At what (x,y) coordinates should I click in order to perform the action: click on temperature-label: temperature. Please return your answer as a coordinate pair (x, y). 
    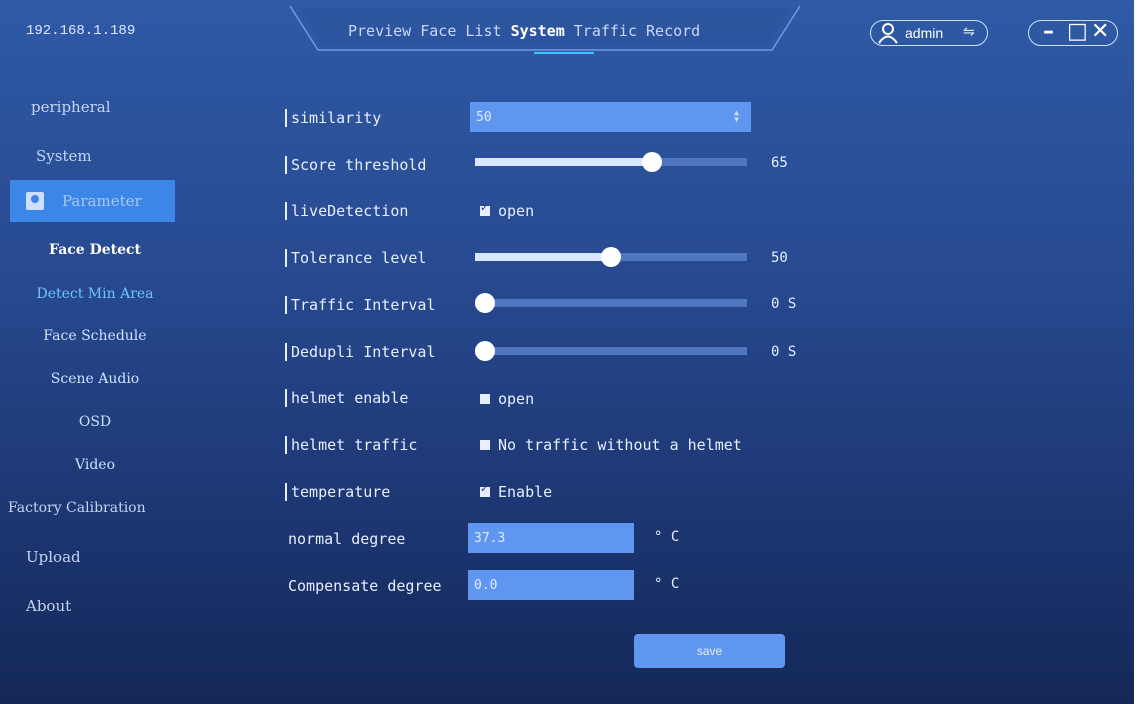
    Looking at the image, I should click on (337, 492).